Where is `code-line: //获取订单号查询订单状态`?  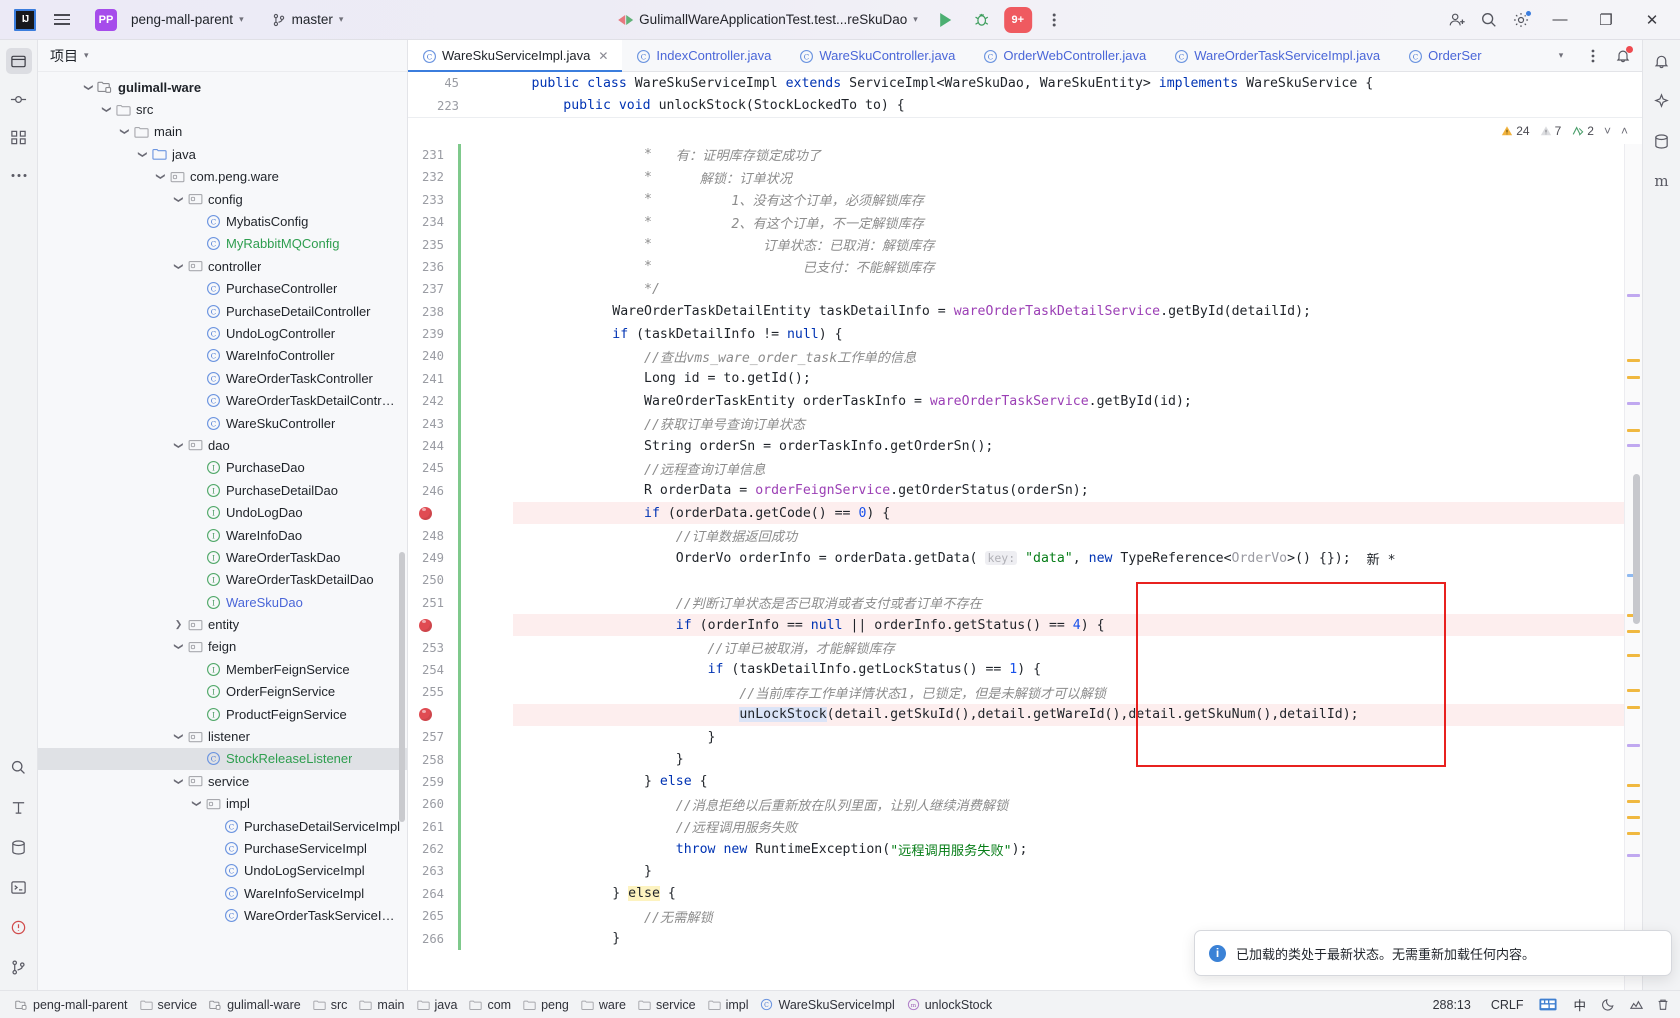 code-line: //获取订单号查询订单状态 is located at coordinates (1068, 423).